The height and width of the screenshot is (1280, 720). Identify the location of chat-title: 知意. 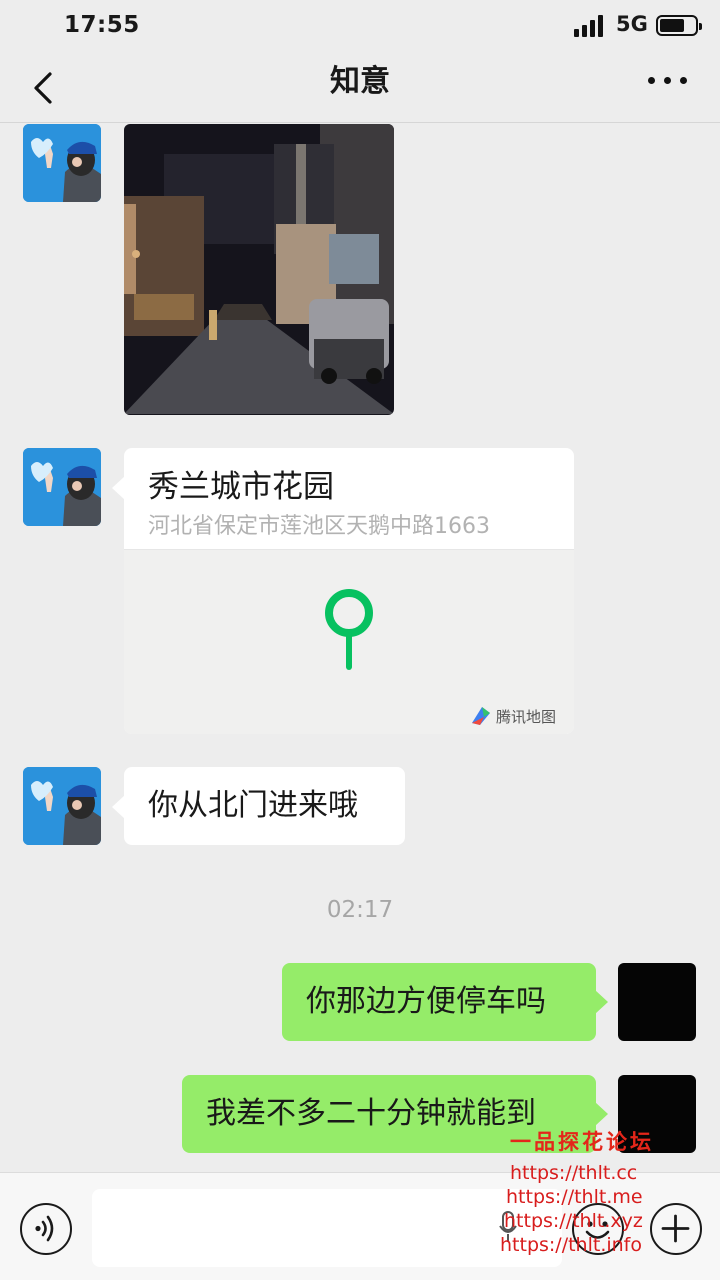
(360, 81).